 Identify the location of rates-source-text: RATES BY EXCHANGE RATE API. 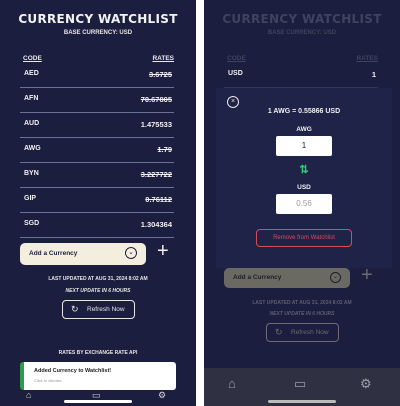
(98, 353).